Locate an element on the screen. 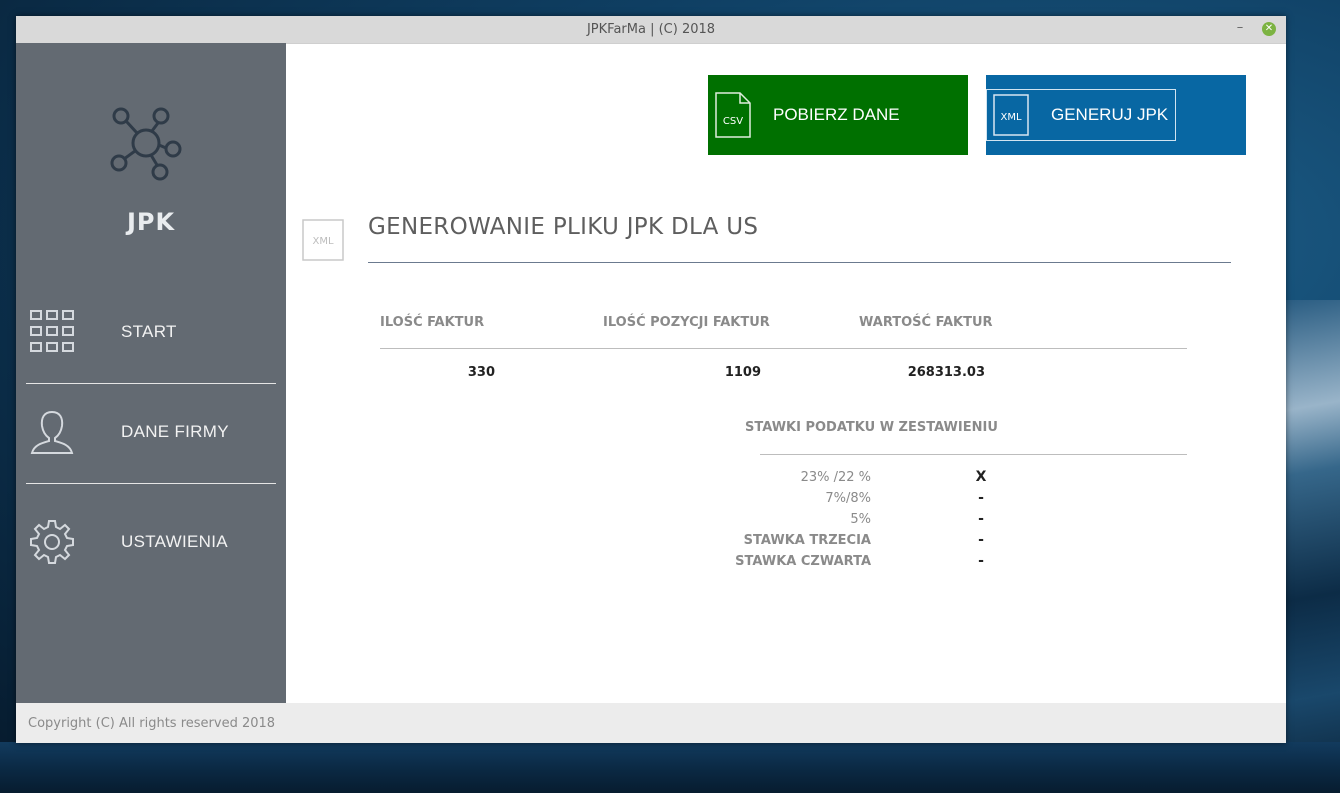 The width and height of the screenshot is (1340, 793). sidebar-item-start: START is located at coordinates (151, 333).